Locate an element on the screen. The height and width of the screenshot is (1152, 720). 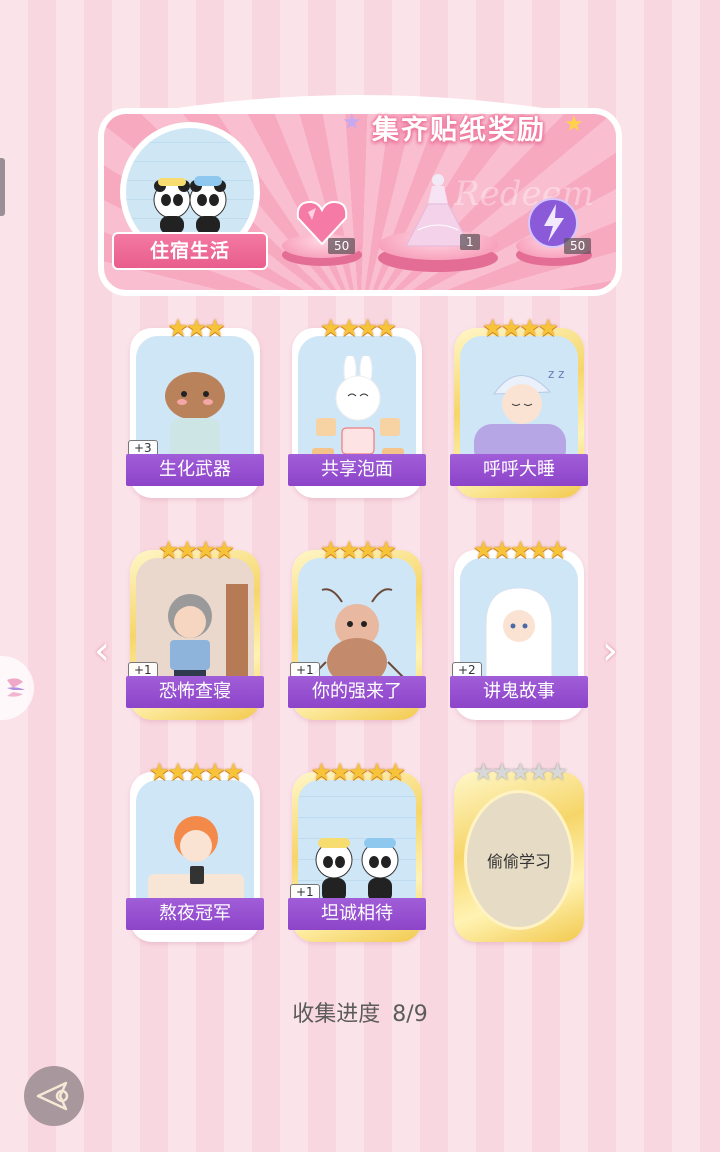
reward-count: 1 is located at coordinates (470, 242).